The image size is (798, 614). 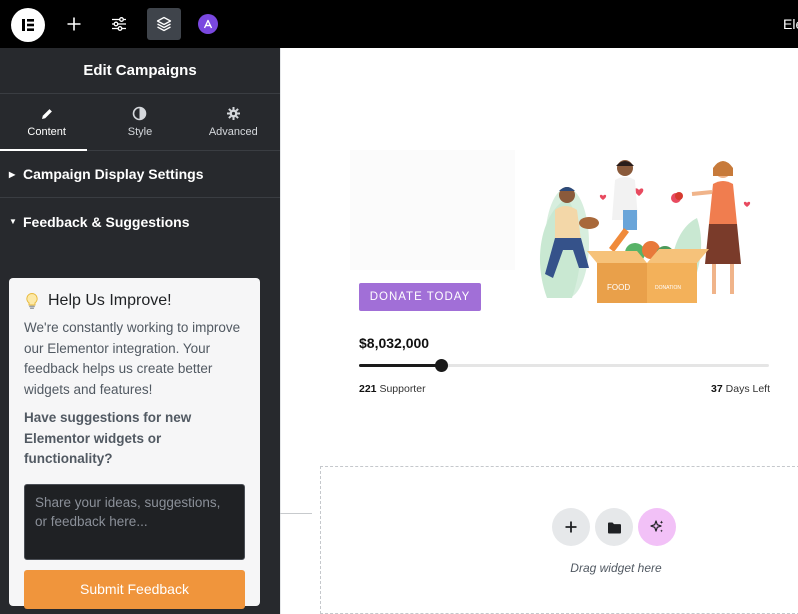 I want to click on section-label: Feedback & Suggestions, so click(x=106, y=221).